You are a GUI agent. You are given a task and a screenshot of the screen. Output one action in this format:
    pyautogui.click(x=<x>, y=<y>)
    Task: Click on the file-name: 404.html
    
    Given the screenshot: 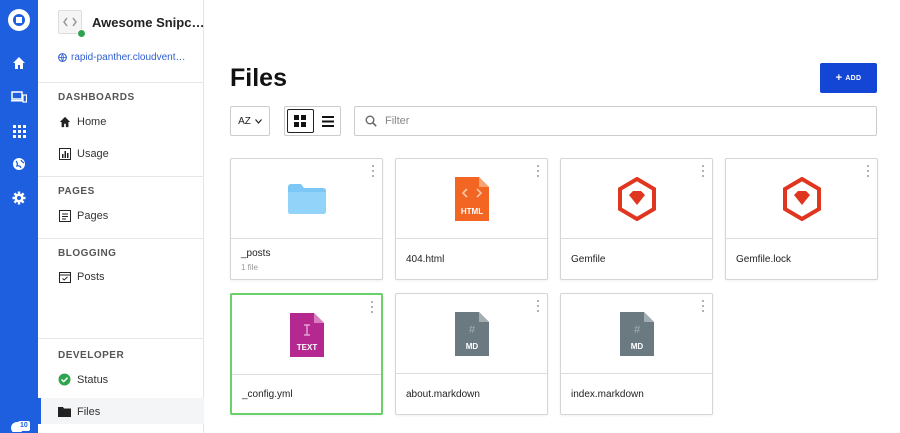 What is the action you would take?
    pyautogui.click(x=425, y=259)
    